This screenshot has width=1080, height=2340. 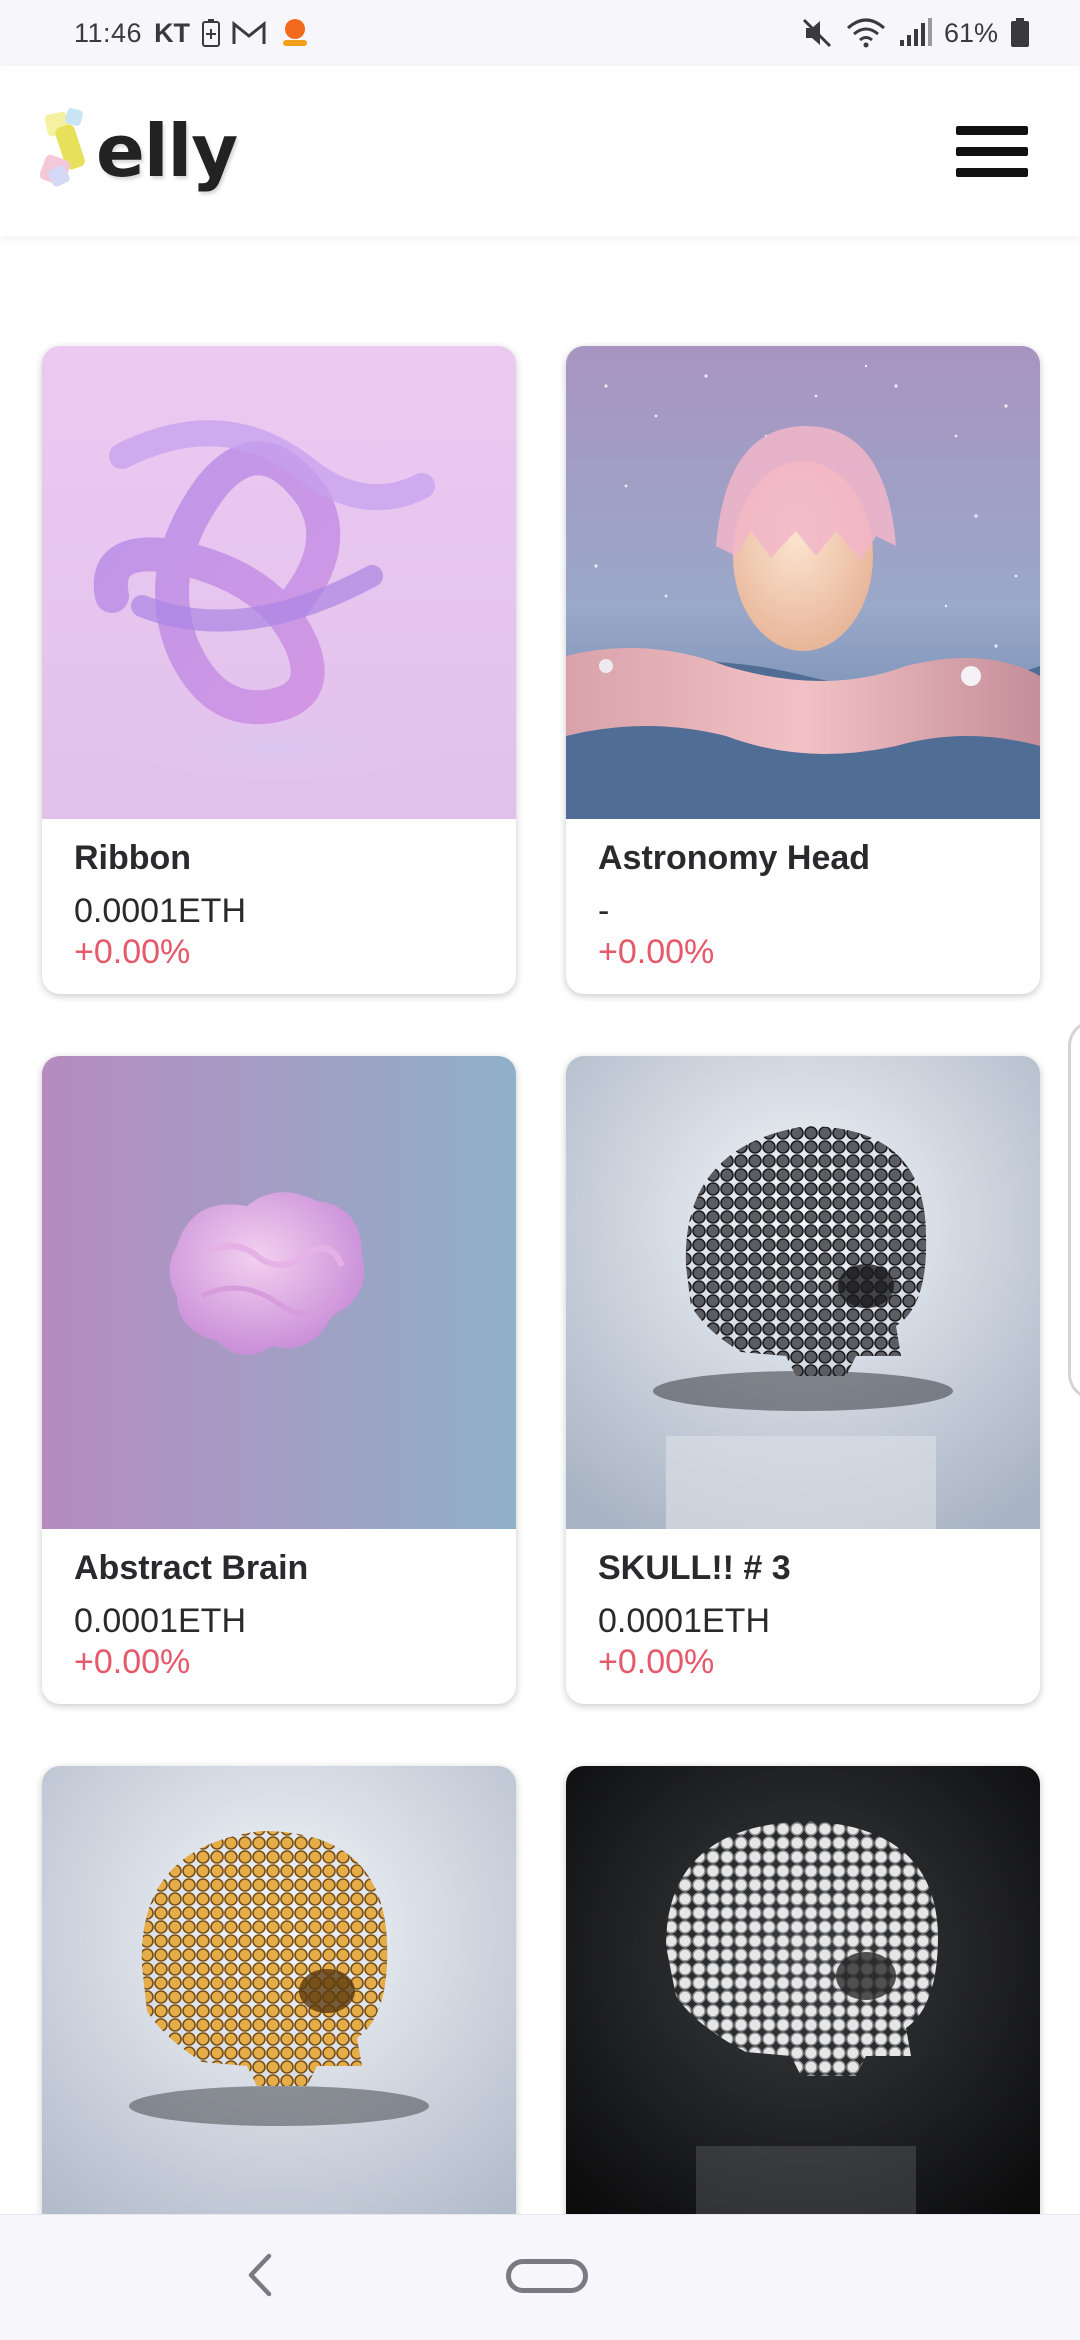 What do you see at coordinates (604, 911) in the screenshot?
I see `nft-price: -` at bounding box center [604, 911].